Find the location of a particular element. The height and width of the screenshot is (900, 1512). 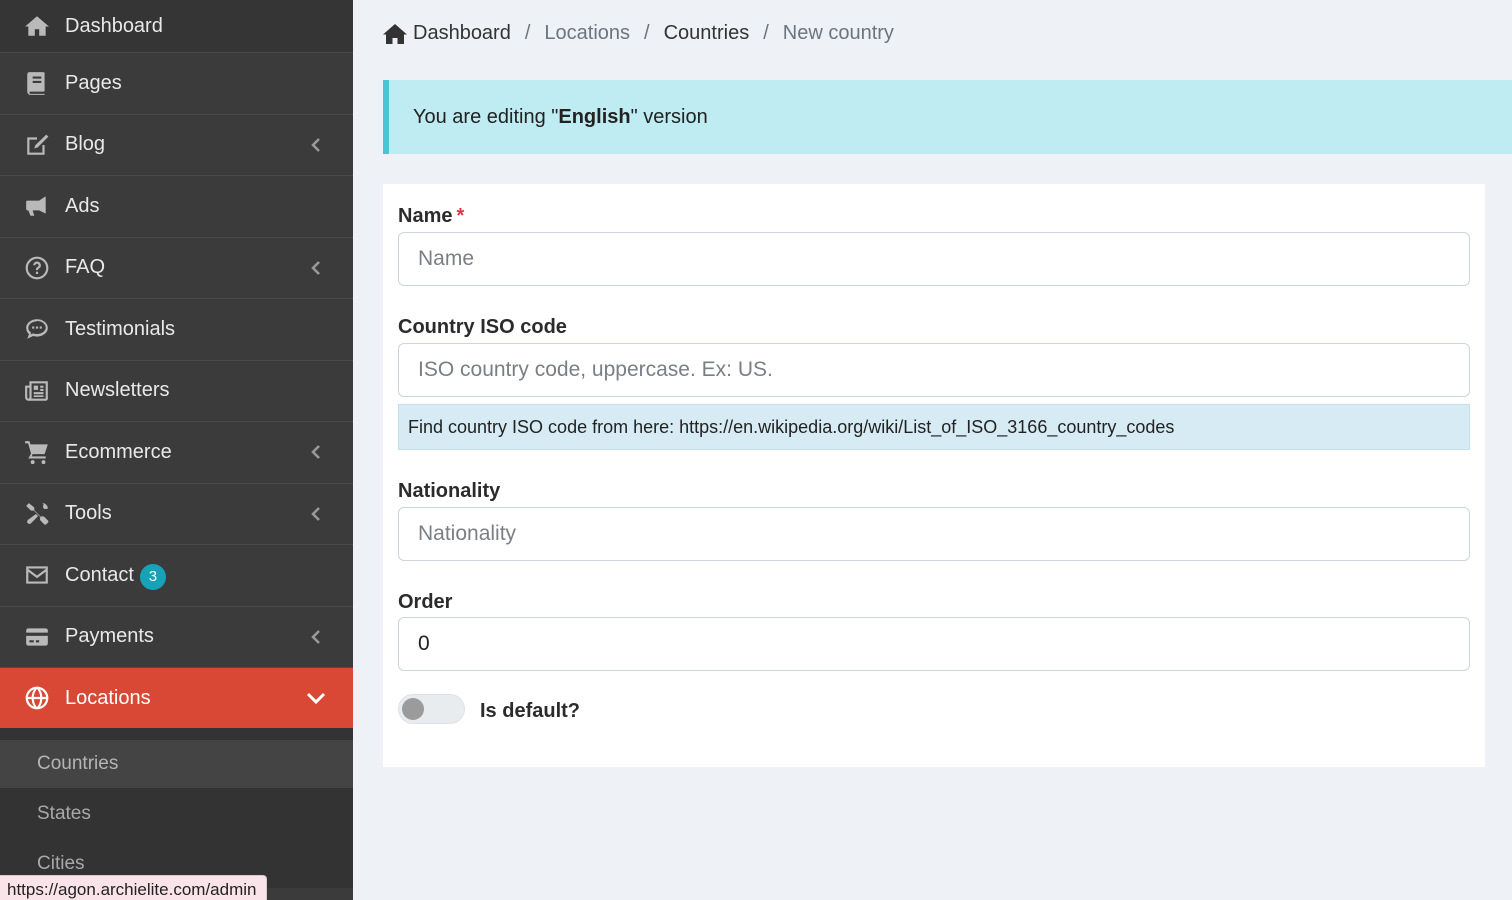

credit-card-icon is located at coordinates (37, 637).